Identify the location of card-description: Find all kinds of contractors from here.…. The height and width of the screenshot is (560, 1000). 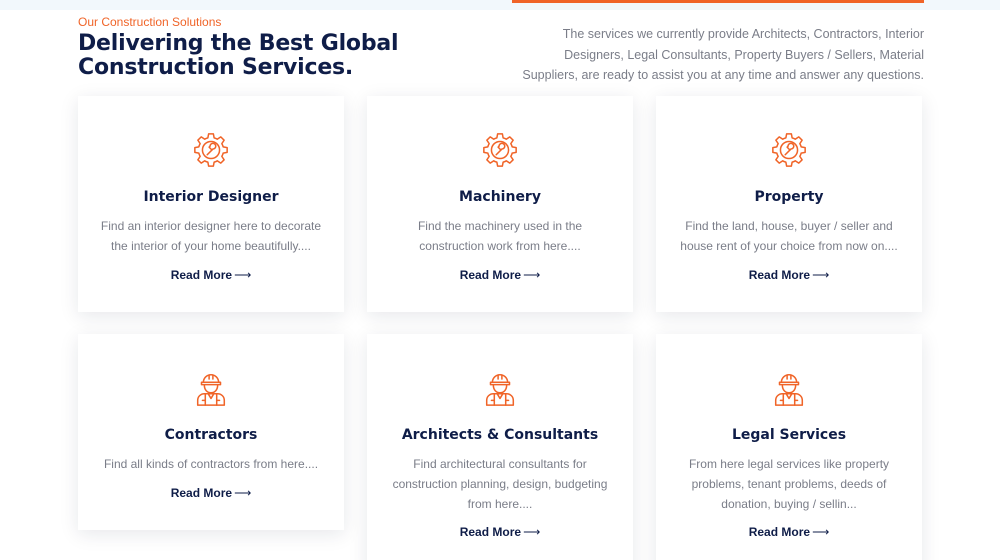
(211, 464).